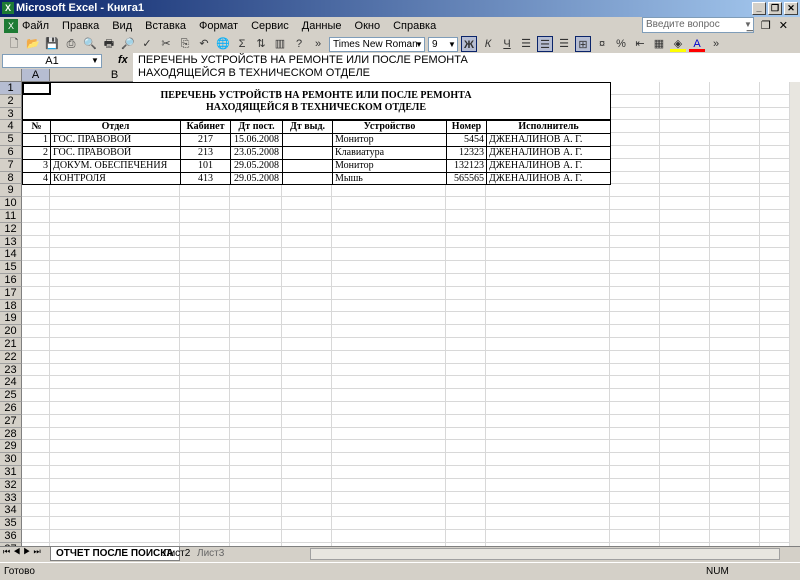 This screenshot has width=800, height=580. I want to click on table-cell: 4, so click(36, 178).